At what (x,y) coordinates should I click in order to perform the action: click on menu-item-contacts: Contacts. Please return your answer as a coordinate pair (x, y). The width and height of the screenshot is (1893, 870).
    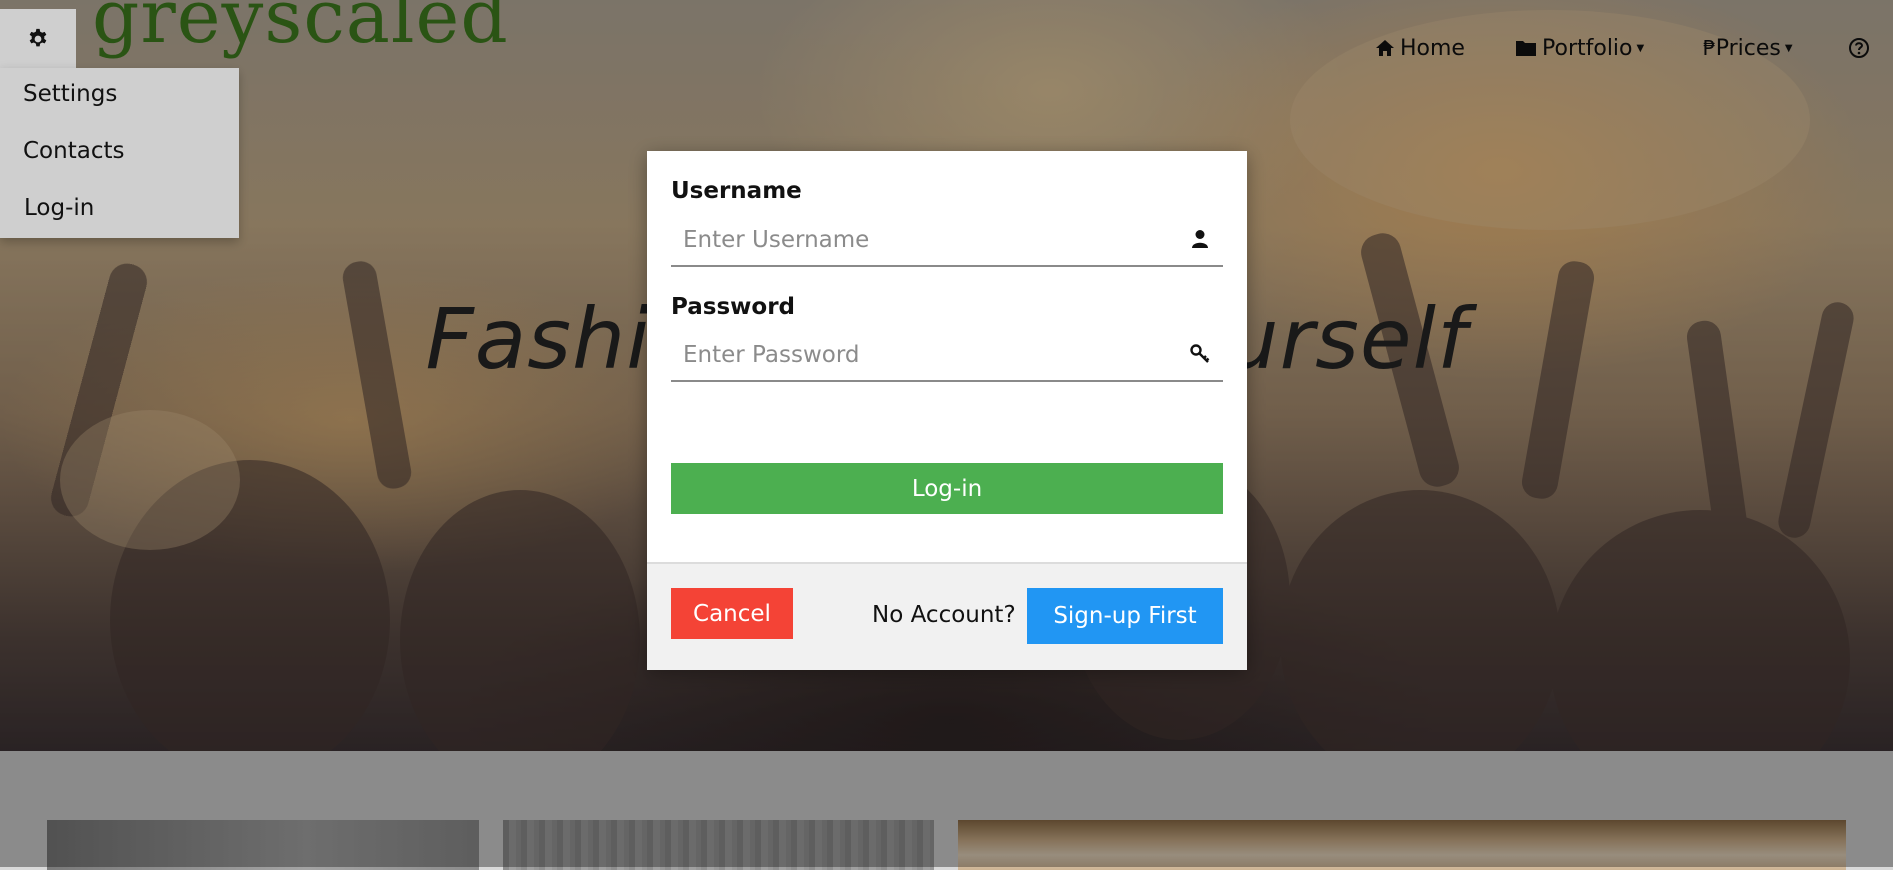
    Looking at the image, I should click on (73, 151).